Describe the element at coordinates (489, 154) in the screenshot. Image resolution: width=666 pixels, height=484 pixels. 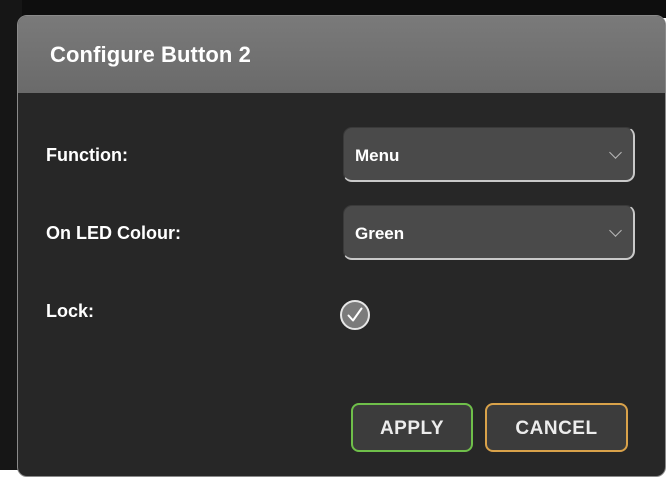
I see `function-select: Menu` at that location.